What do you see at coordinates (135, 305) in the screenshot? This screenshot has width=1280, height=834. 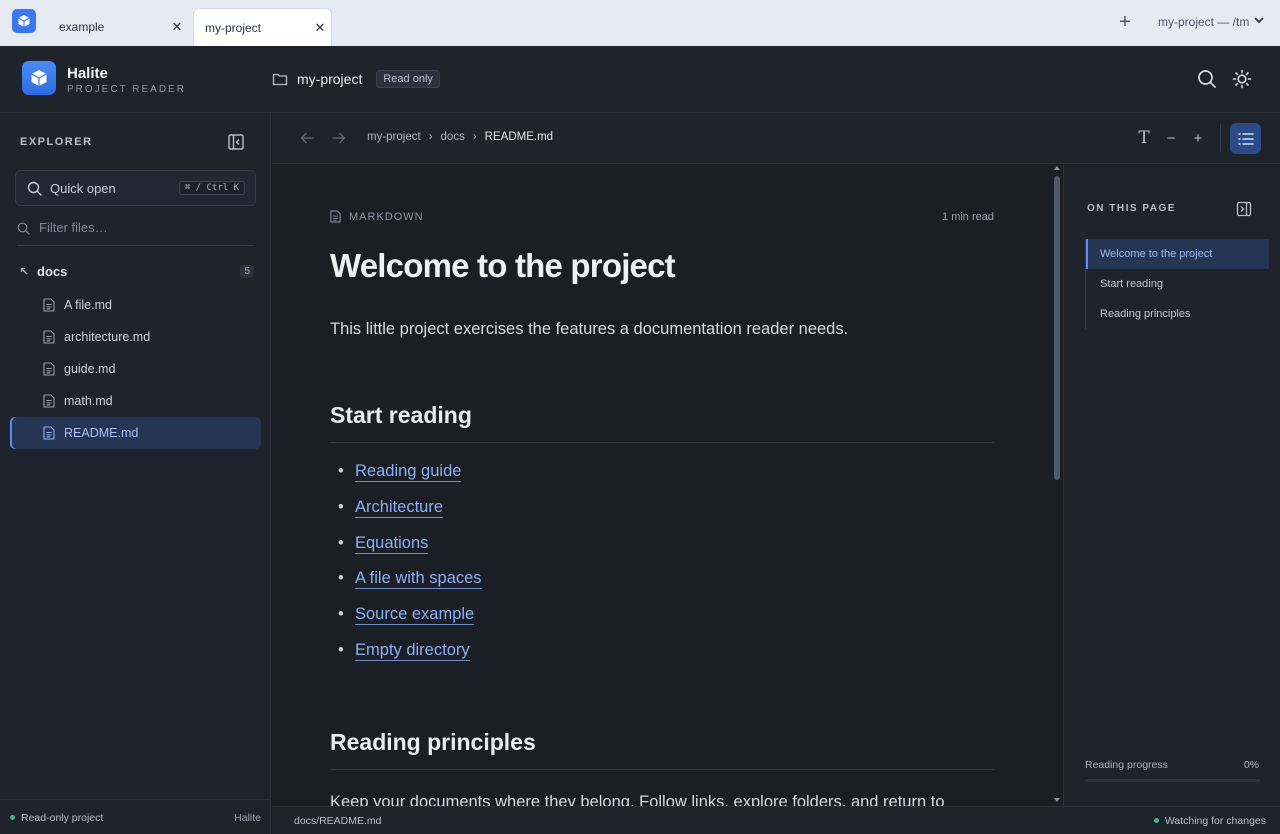 I see `file-item-a-file: A file.md` at bounding box center [135, 305].